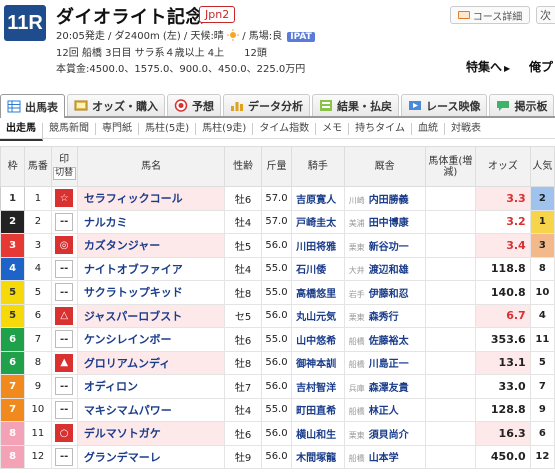  What do you see at coordinates (151, 245) in the screenshot?
I see `horse-name-link: カズタンジャー` at bounding box center [151, 245].